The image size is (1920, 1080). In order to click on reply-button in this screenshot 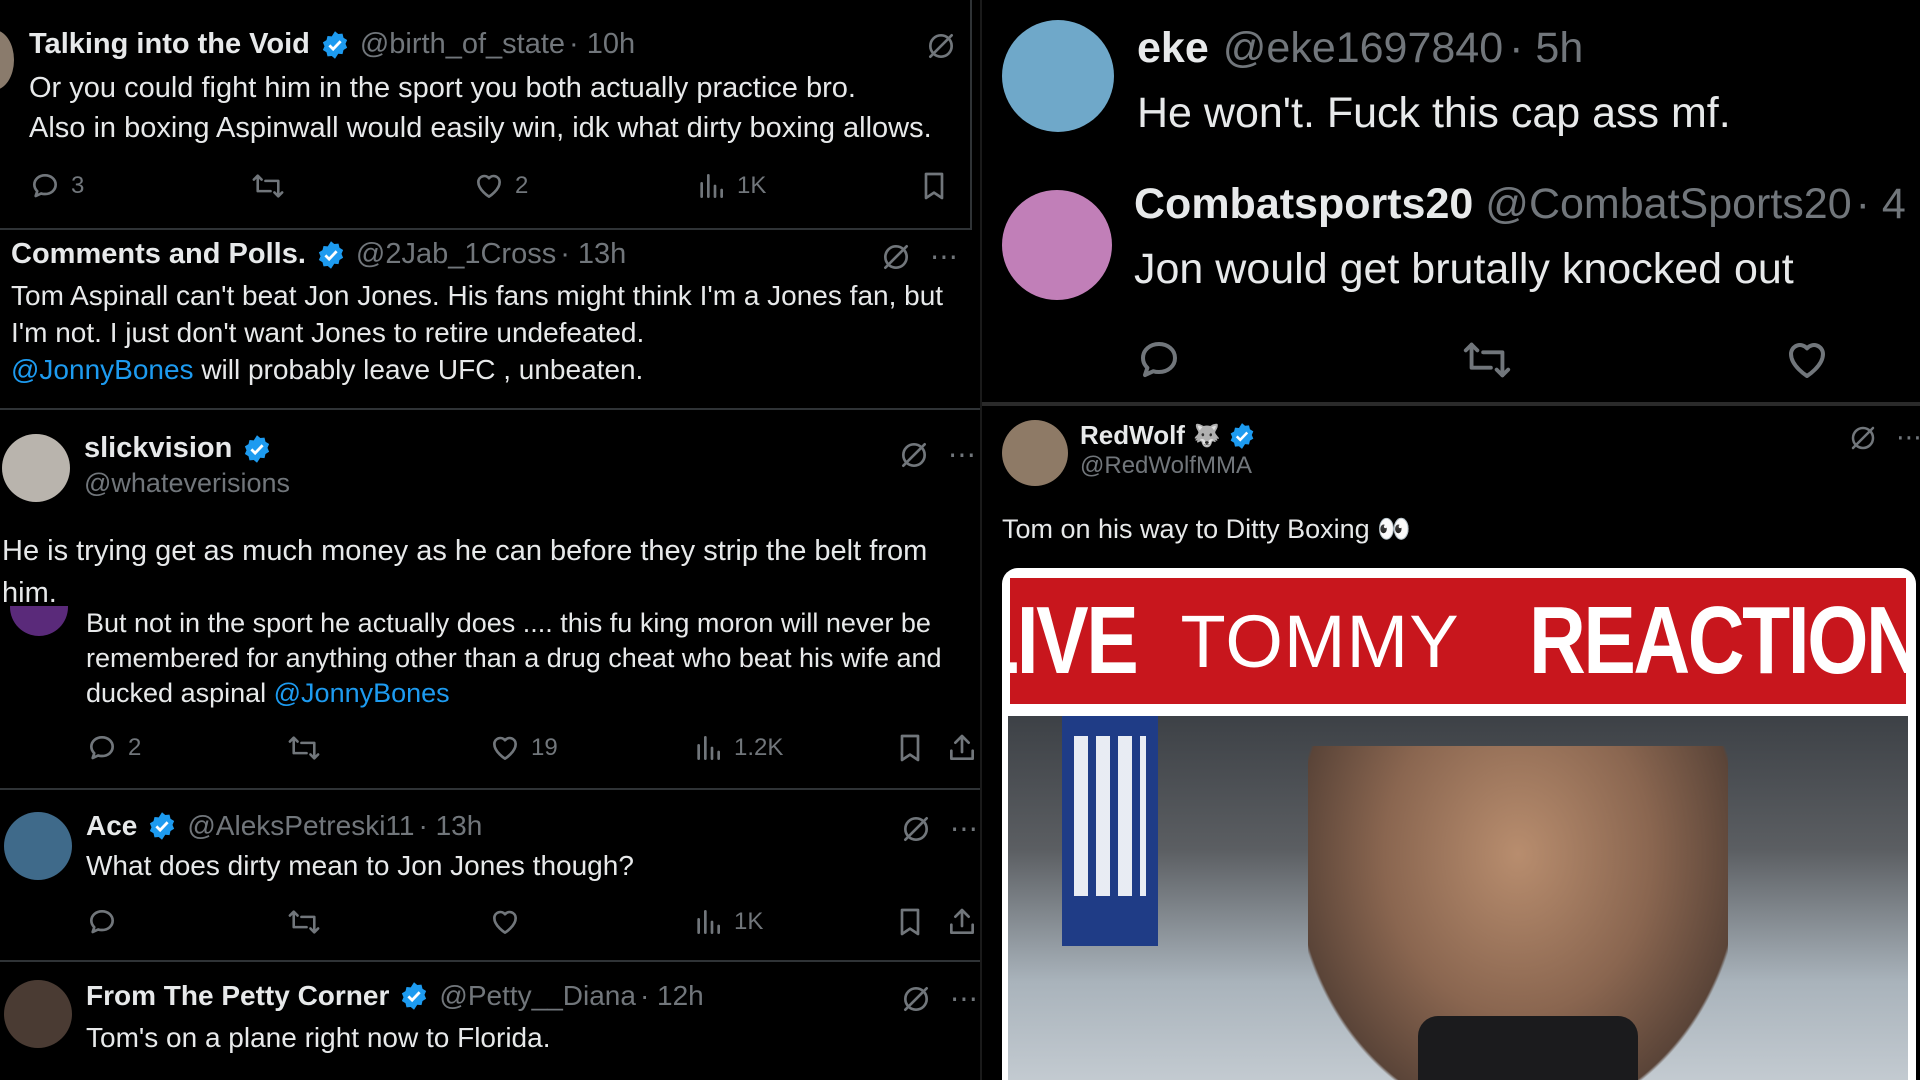, I will do `click(102, 922)`.